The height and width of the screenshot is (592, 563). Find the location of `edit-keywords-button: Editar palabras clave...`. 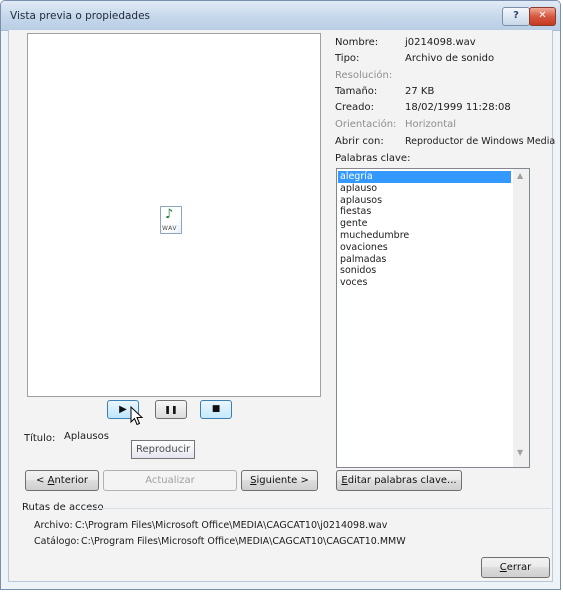

edit-keywords-button: Editar palabras clave... is located at coordinates (399, 480).